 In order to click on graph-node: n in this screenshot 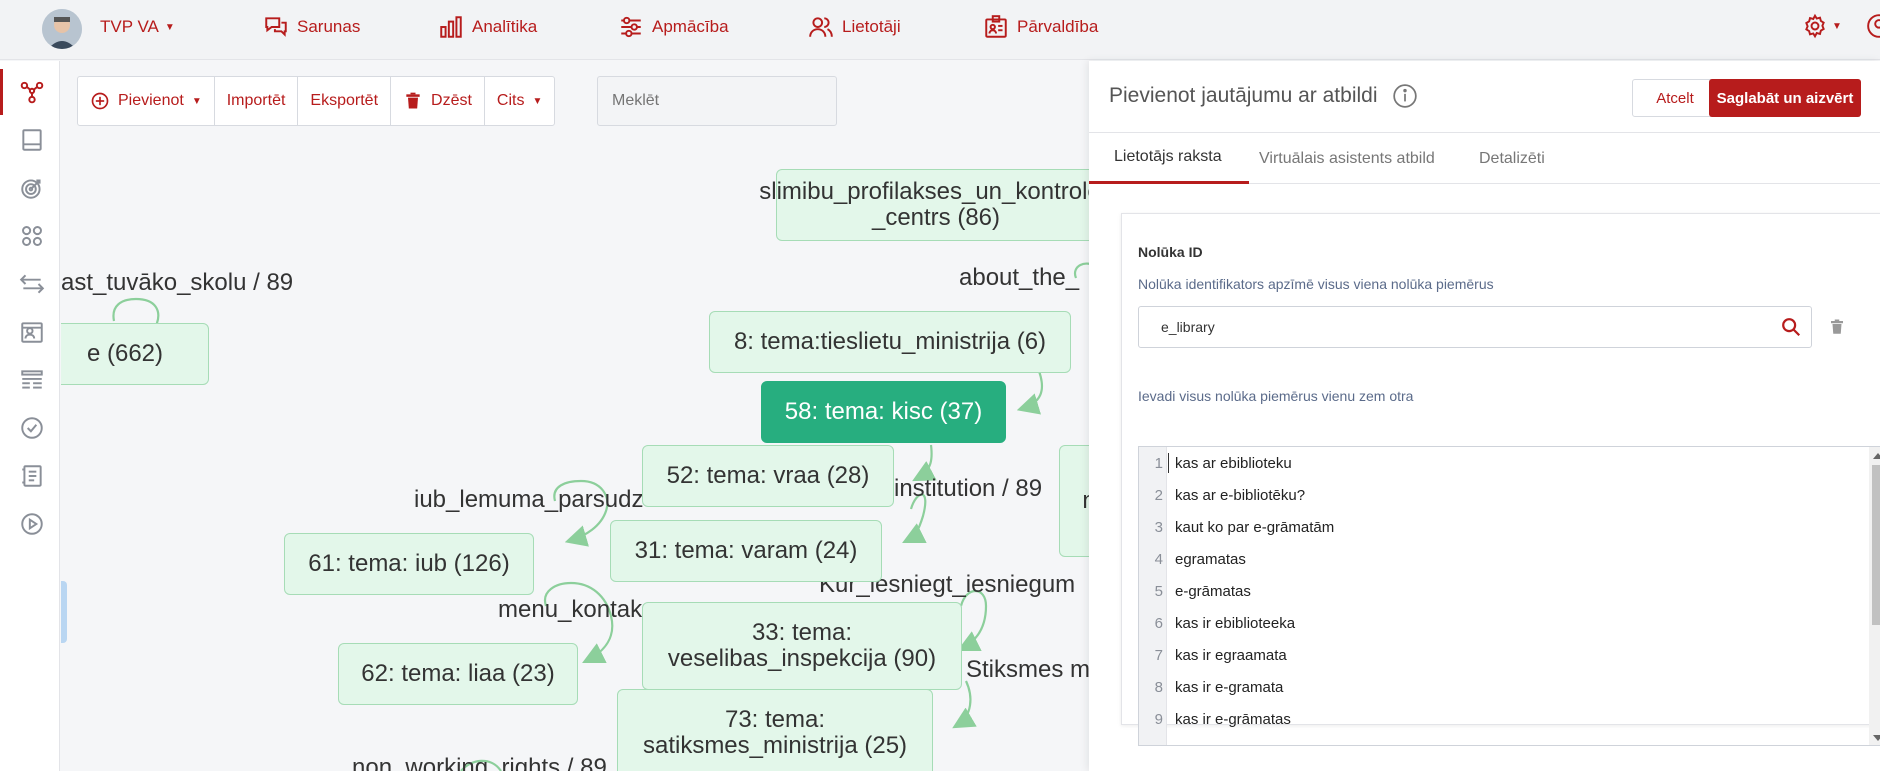, I will do `click(1074, 501)`.